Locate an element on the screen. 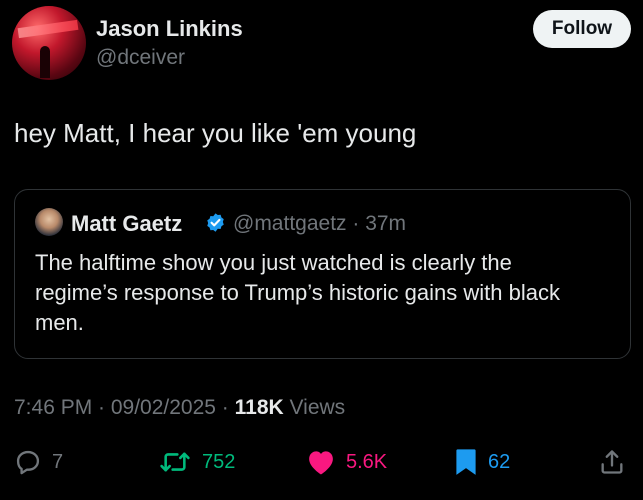 This screenshot has height=500, width=643. like-count: 5.6K is located at coordinates (367, 461).